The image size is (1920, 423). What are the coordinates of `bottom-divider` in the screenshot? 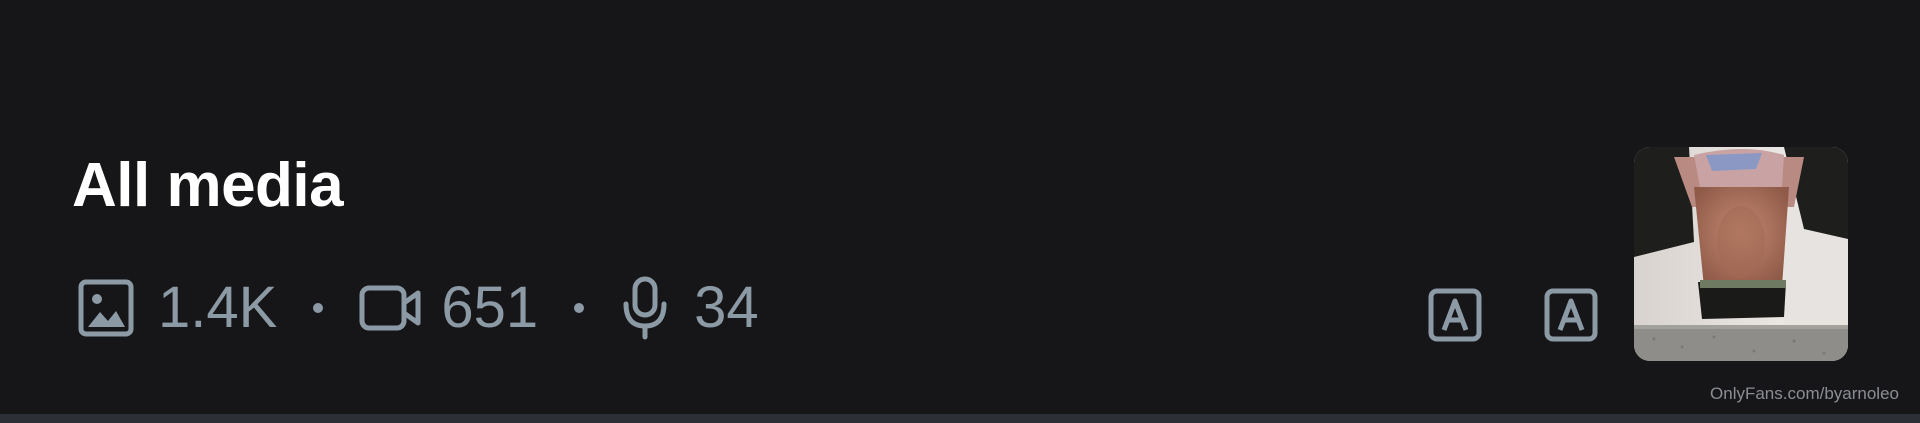 It's located at (960, 418).